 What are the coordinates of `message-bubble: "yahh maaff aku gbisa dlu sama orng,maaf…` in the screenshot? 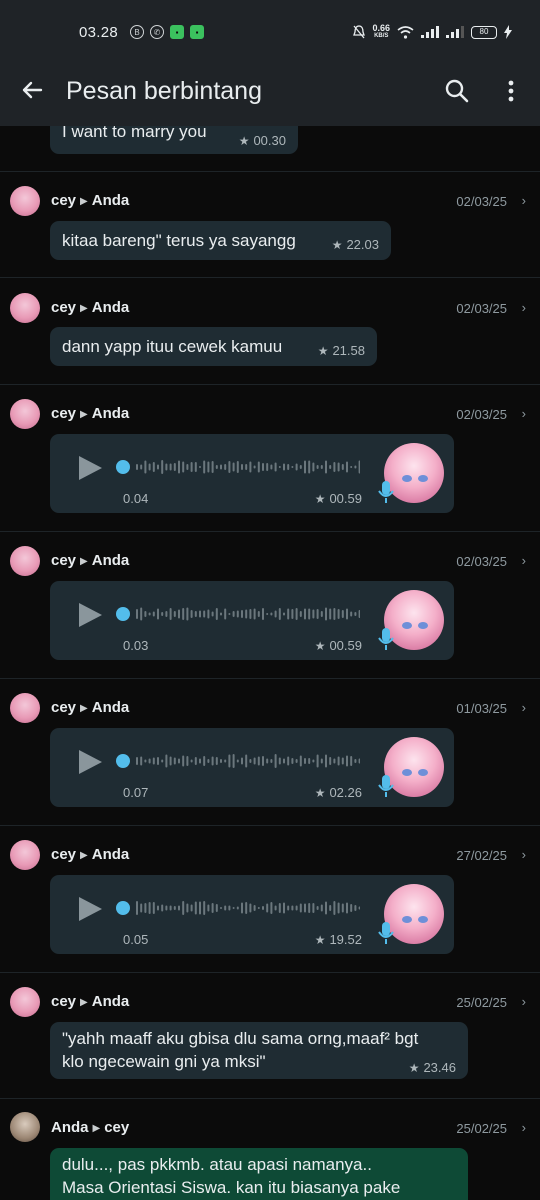 It's located at (259, 1050).